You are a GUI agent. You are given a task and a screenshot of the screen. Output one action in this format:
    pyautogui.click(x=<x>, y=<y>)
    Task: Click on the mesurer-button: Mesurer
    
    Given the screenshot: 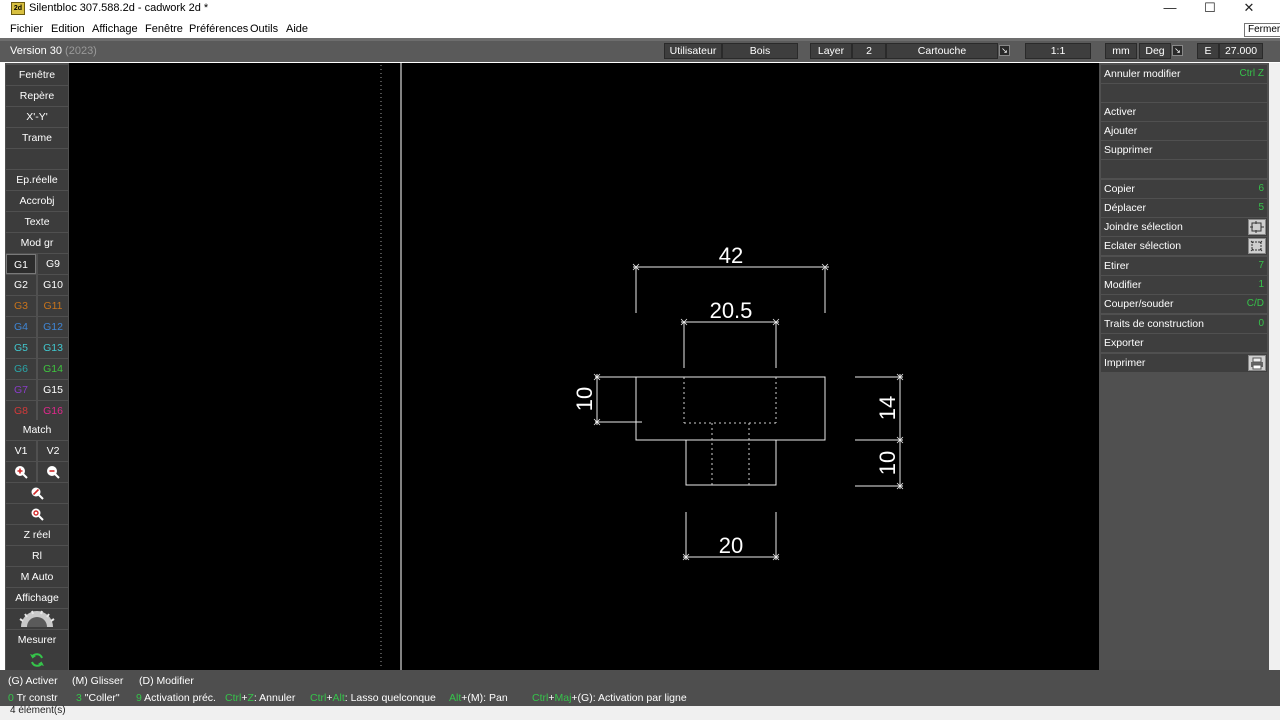 What is the action you would take?
    pyautogui.click(x=37, y=640)
    